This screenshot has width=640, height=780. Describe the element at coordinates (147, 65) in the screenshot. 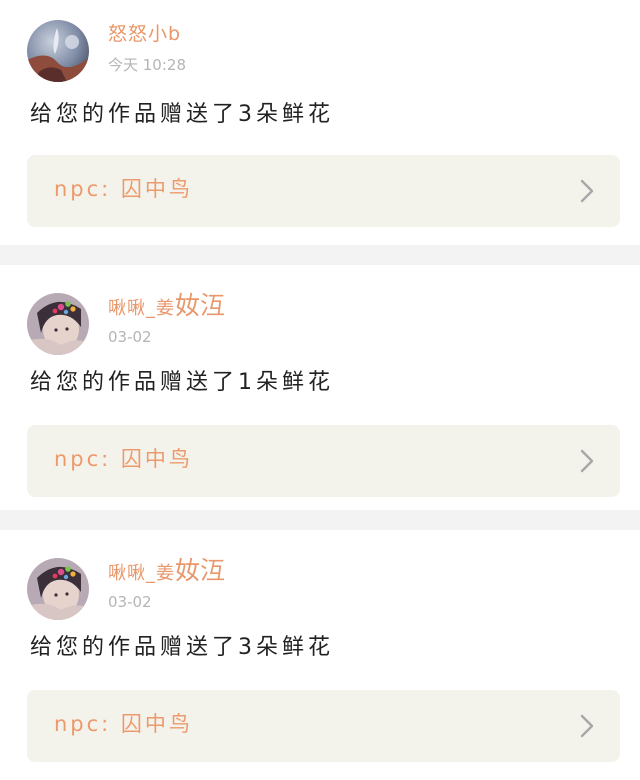

I see `timestamp: 今天 10:28` at that location.